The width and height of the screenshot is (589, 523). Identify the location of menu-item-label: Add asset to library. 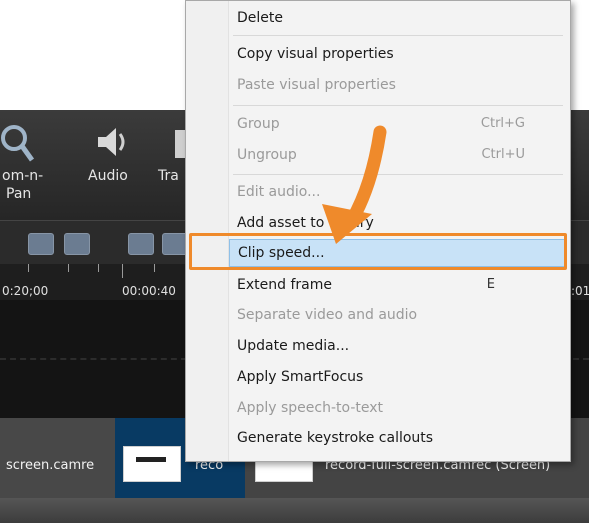
(305, 223).